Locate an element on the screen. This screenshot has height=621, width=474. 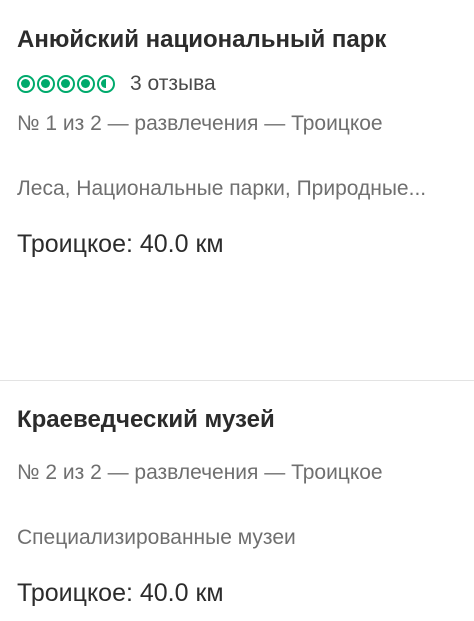
ranking-text: № 1 из 2 — развлечения — Троицкое is located at coordinates (200, 123).